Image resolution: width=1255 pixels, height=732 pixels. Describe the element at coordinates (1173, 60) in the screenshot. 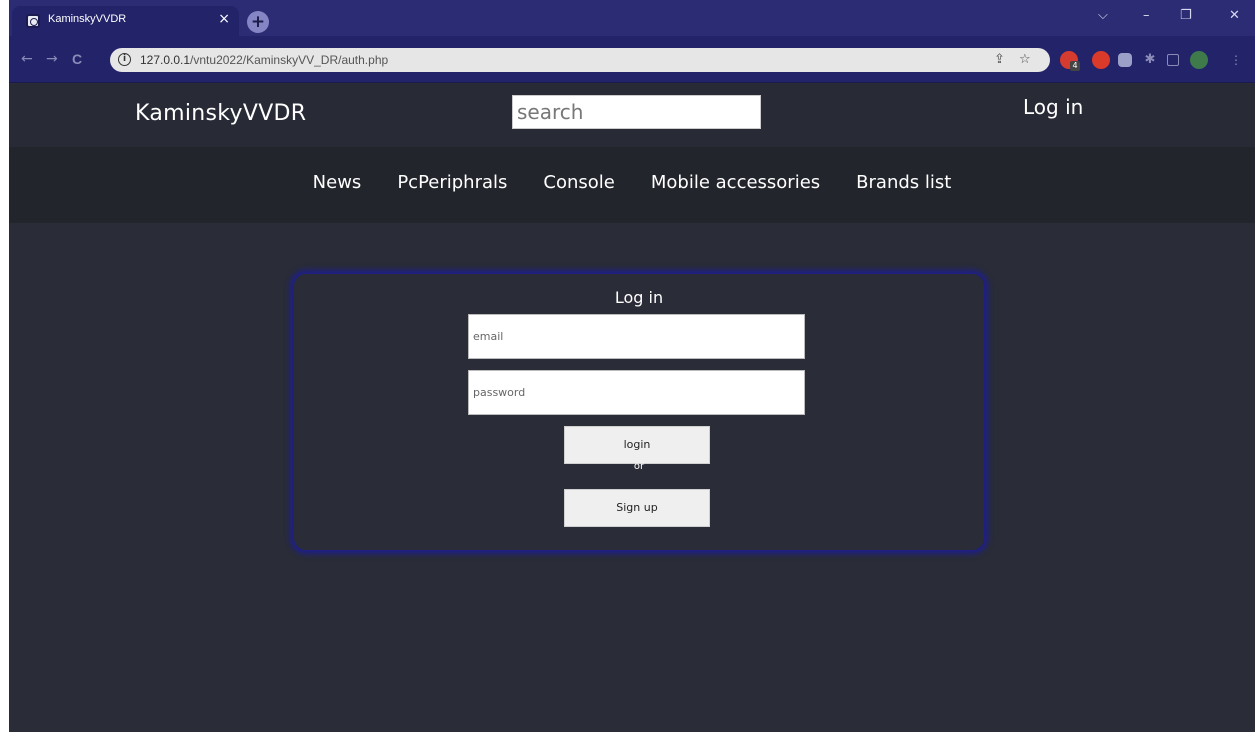

I see `side-panel-icon` at that location.